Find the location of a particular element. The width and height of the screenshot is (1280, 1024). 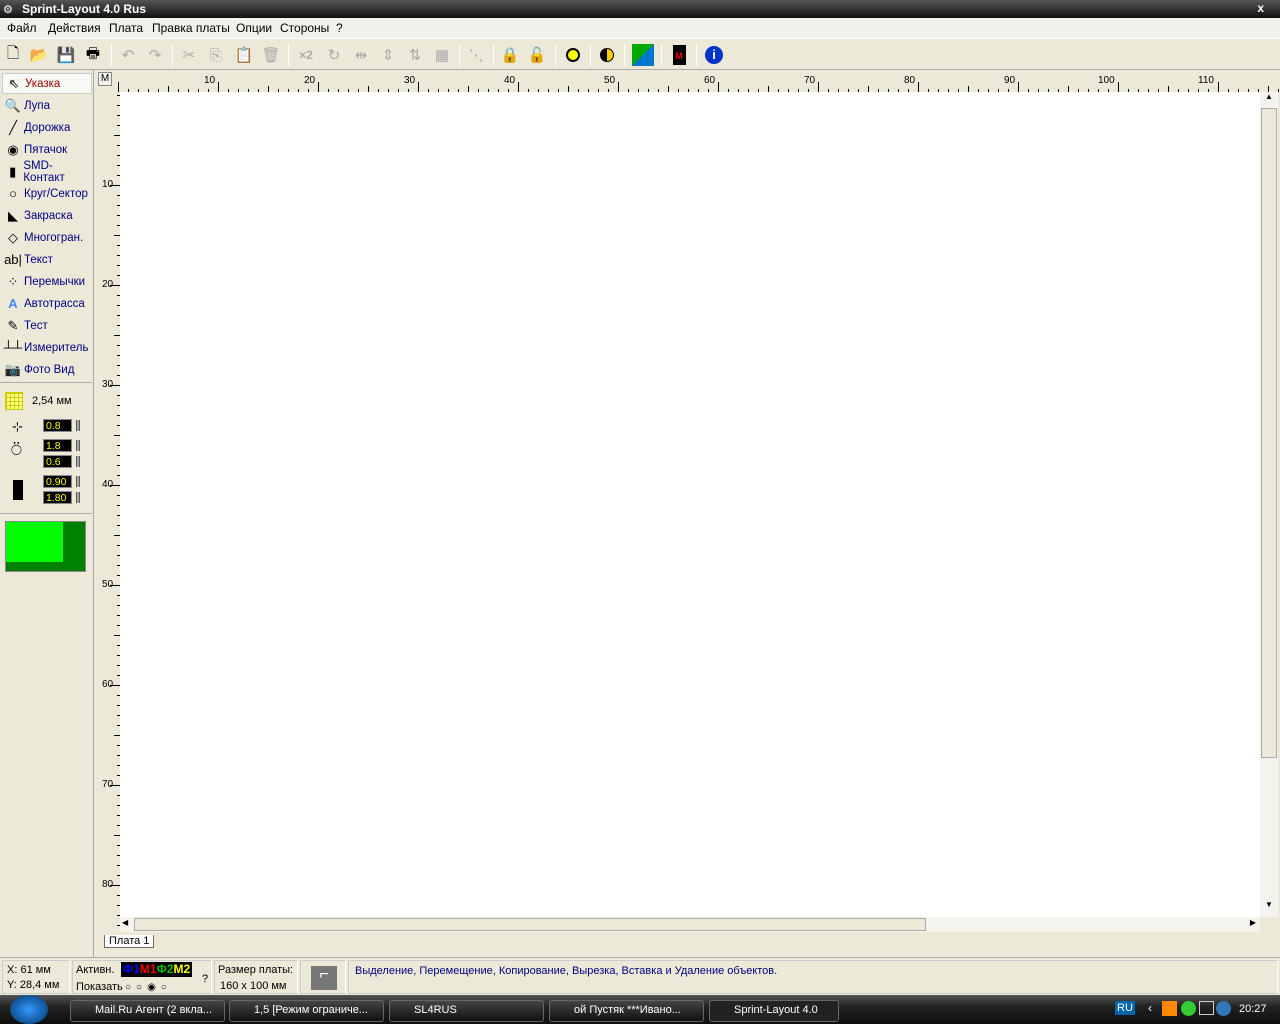

layer-visibility-radios: ○○◉○ is located at coordinates (148, 987).